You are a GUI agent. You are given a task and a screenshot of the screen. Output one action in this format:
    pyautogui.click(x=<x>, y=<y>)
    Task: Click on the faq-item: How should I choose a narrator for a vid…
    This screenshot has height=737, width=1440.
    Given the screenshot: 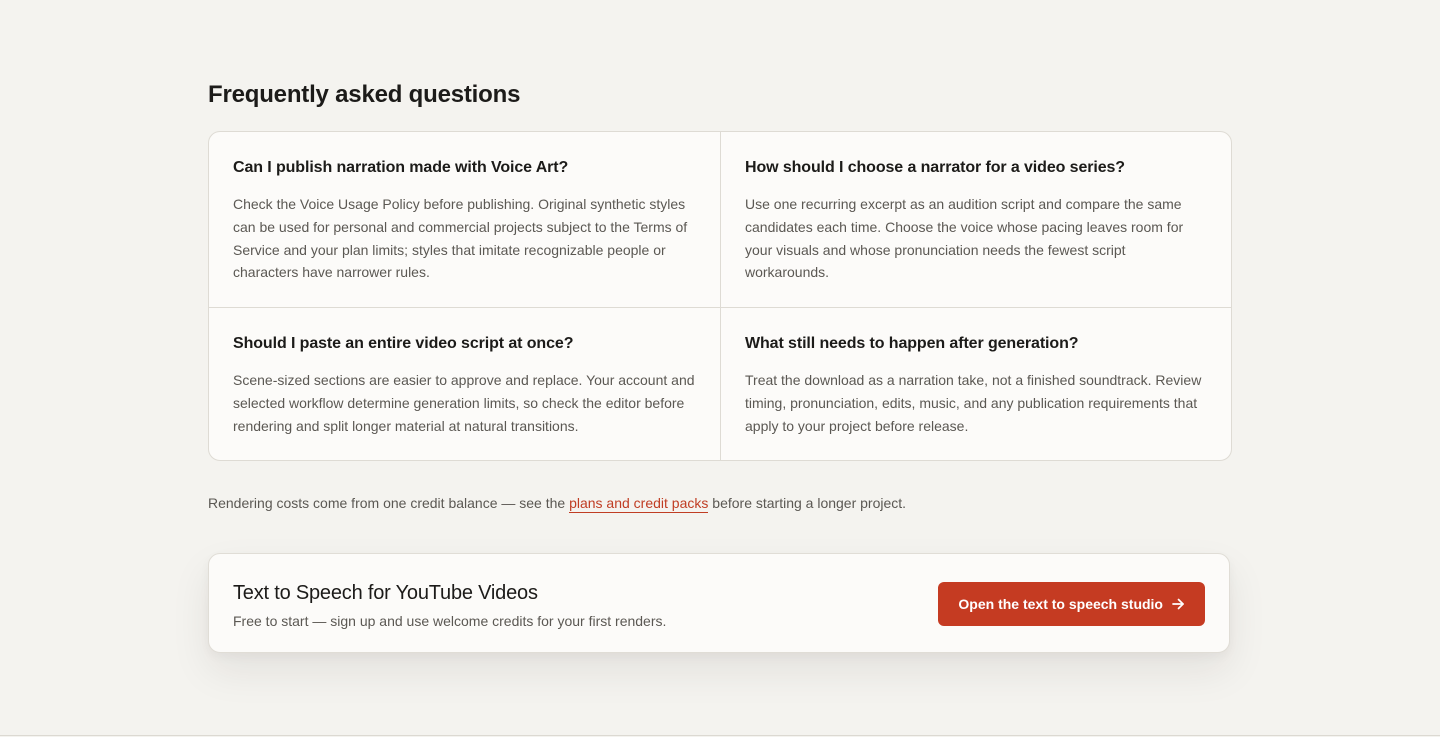 What is the action you would take?
    pyautogui.click(x=976, y=220)
    